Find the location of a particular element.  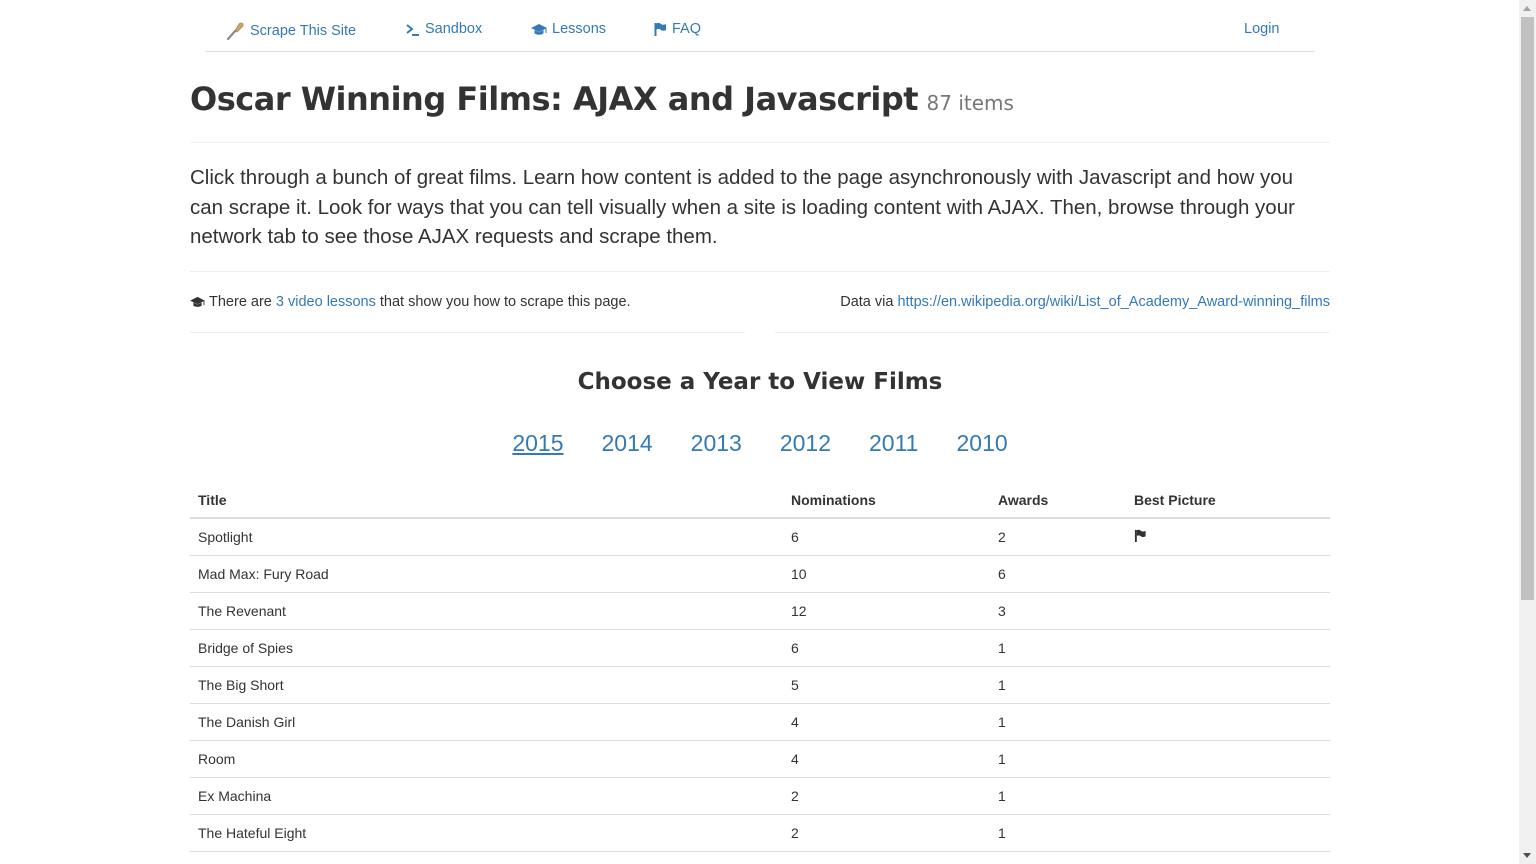

year-link-2012: 2012 is located at coordinates (805, 443).